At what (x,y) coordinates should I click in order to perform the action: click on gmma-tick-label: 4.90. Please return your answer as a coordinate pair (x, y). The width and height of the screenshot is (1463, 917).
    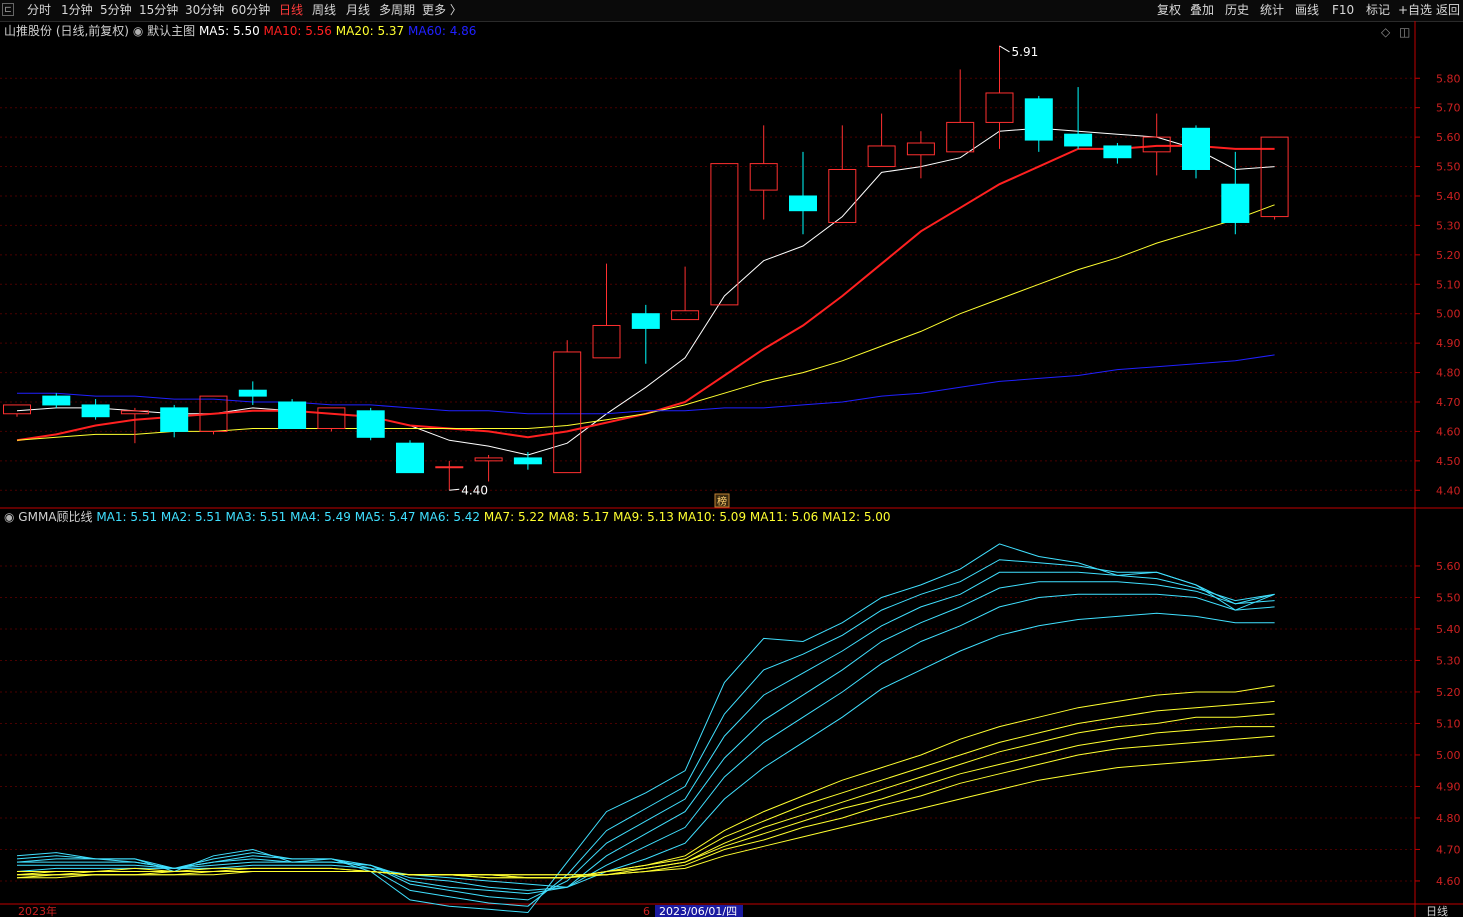
    Looking at the image, I should click on (1448, 786).